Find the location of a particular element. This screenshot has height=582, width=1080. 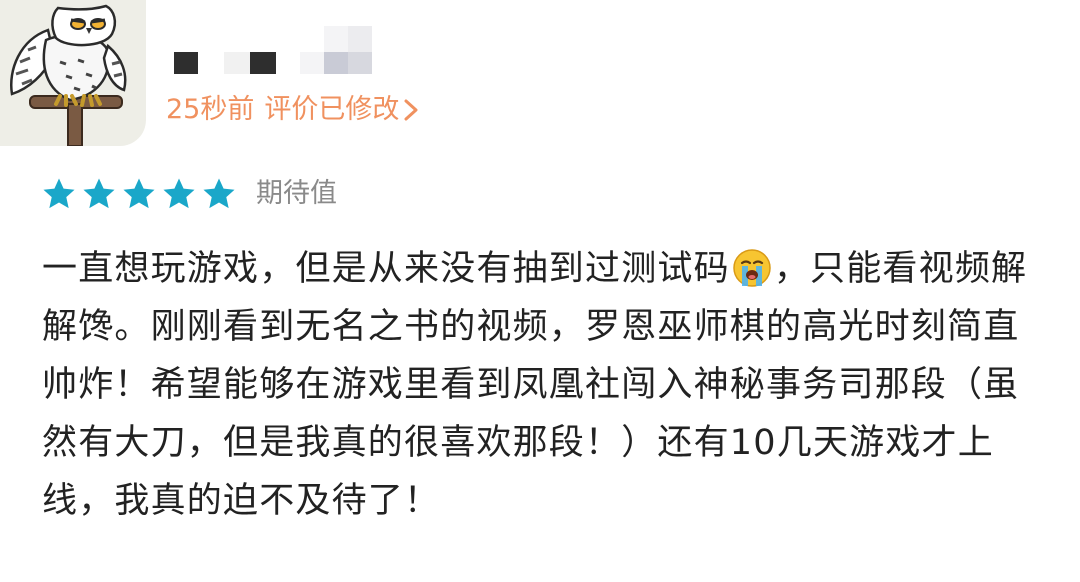

review-meta: 25秒前 评价已修改 is located at coordinates (292, 110).